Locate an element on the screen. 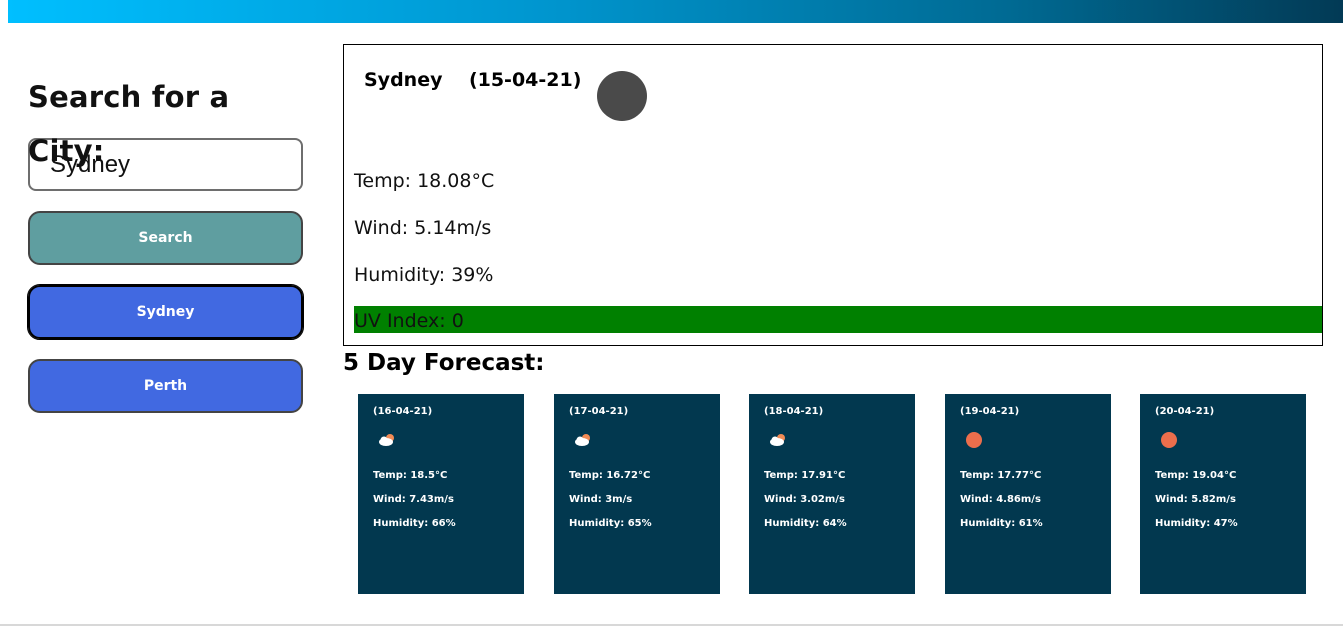 Image resolution: width=1343 pixels, height=626 pixels. forecast-date: (18-04-21) is located at coordinates (794, 411).